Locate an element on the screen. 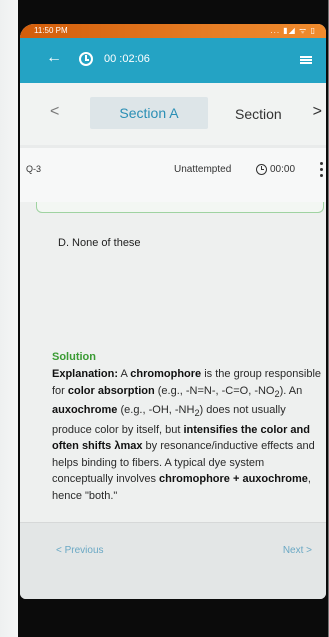  chevron-right-icon: > is located at coordinates (317, 112).